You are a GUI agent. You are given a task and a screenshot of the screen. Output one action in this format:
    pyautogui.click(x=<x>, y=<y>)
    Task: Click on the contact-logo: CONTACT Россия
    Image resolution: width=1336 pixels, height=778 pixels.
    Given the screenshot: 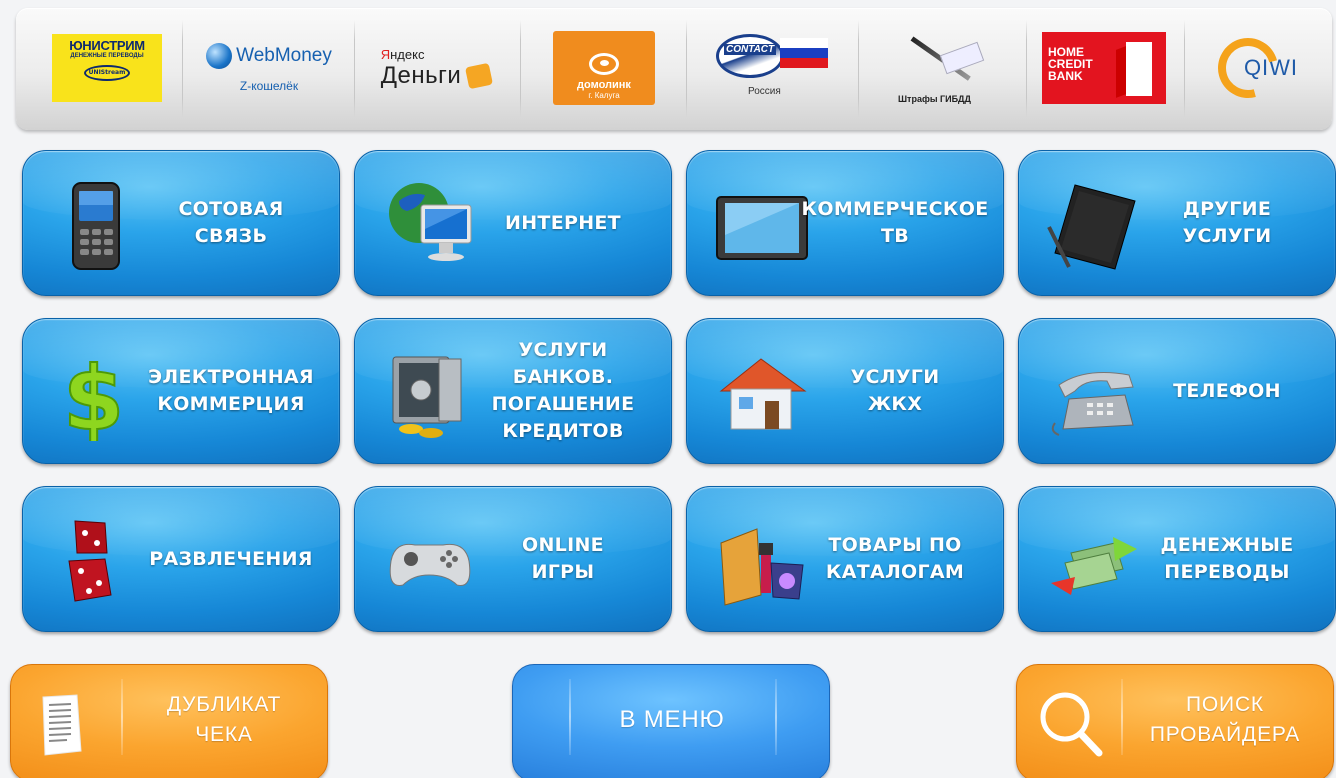 What is the action you would take?
    pyautogui.click(x=772, y=68)
    